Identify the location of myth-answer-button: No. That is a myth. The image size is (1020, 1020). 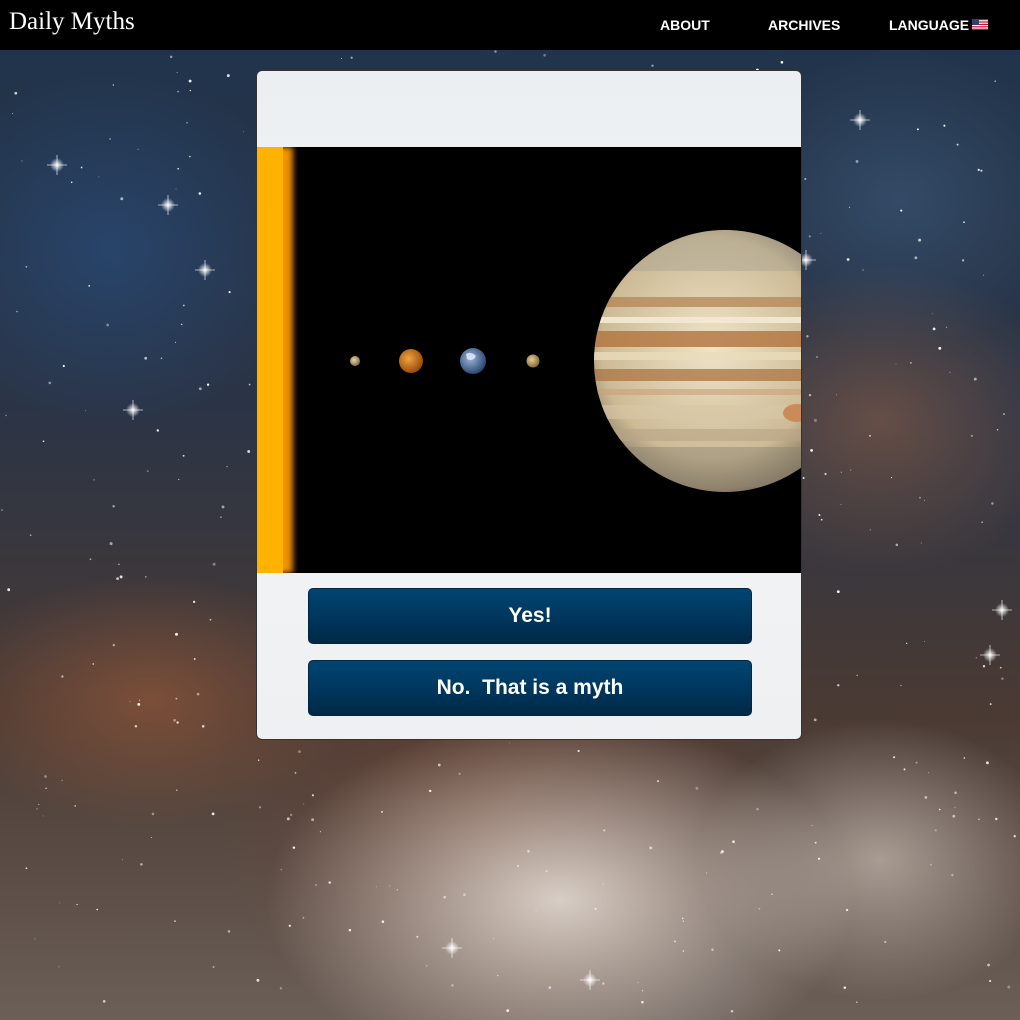
(530, 688).